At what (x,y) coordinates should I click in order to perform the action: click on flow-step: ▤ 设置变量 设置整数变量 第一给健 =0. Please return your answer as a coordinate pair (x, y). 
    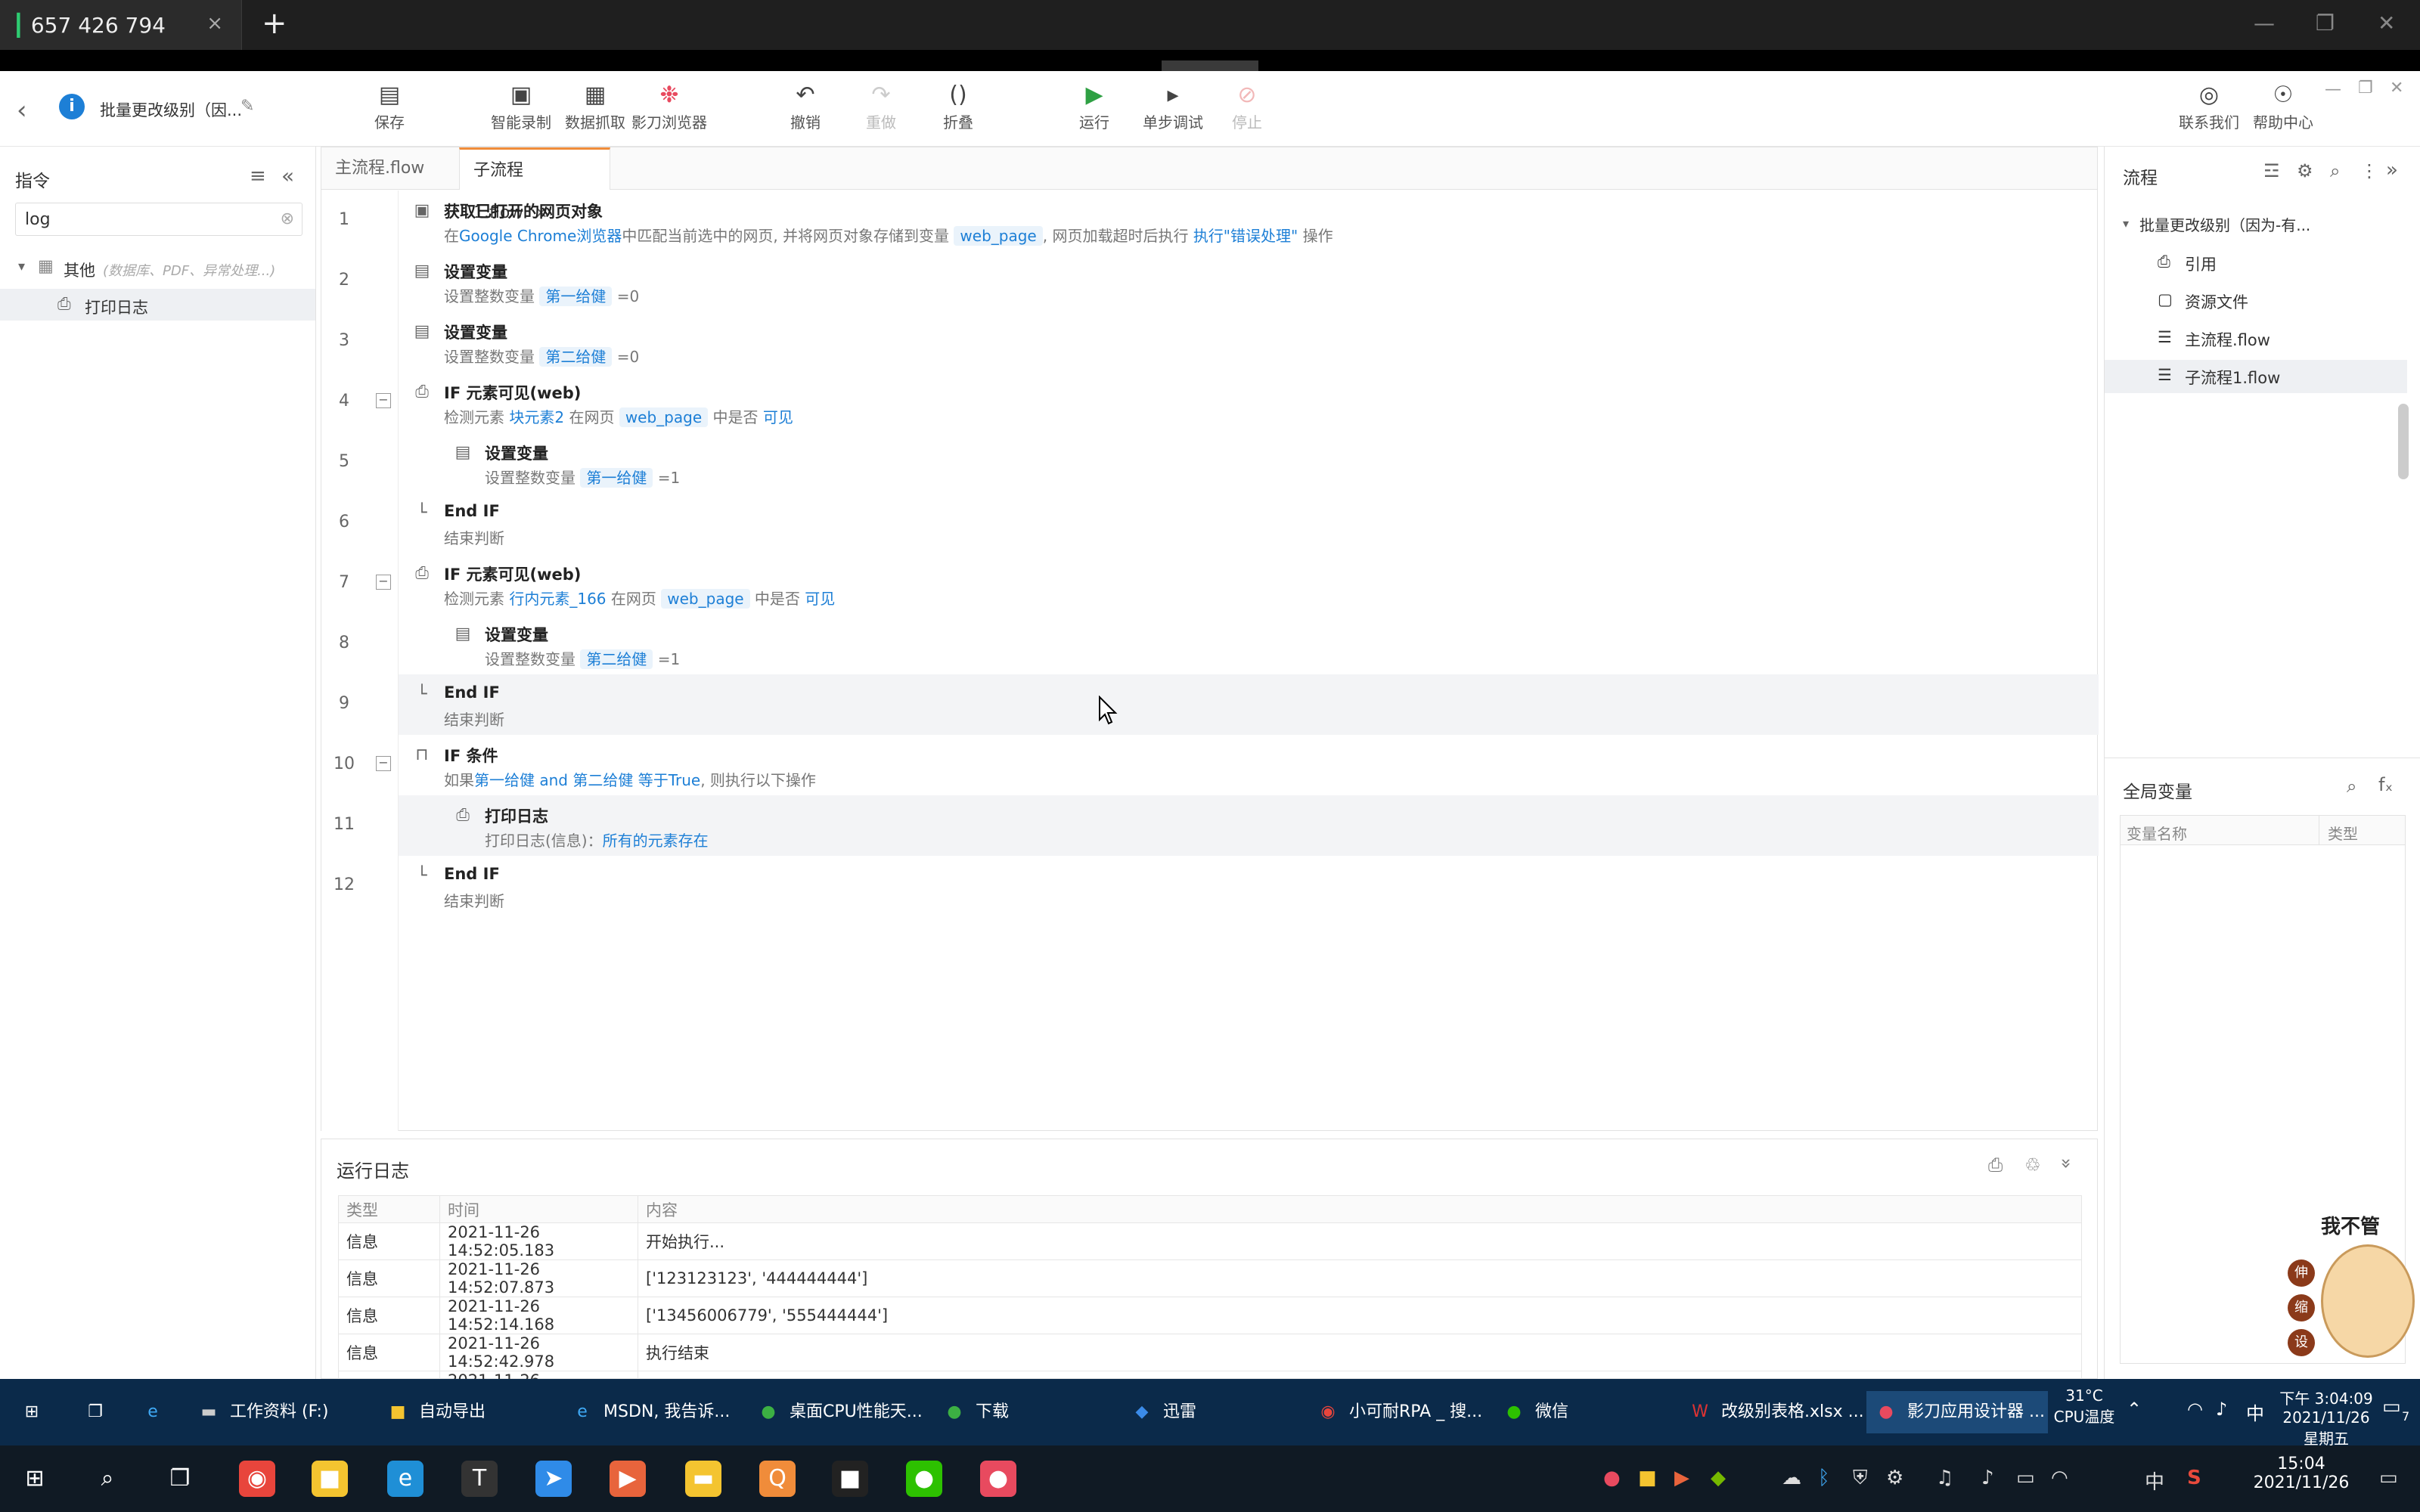
    Looking at the image, I should click on (1249, 281).